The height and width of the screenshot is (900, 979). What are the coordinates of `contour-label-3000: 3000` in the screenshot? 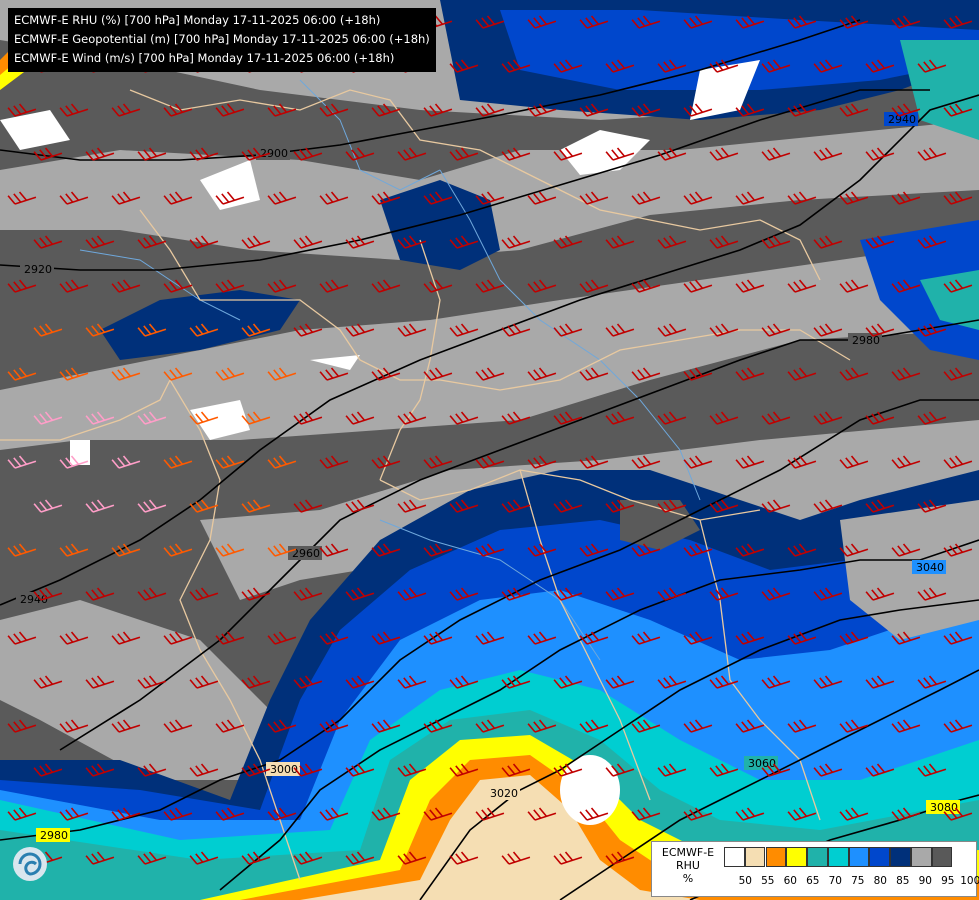 It's located at (284, 769).